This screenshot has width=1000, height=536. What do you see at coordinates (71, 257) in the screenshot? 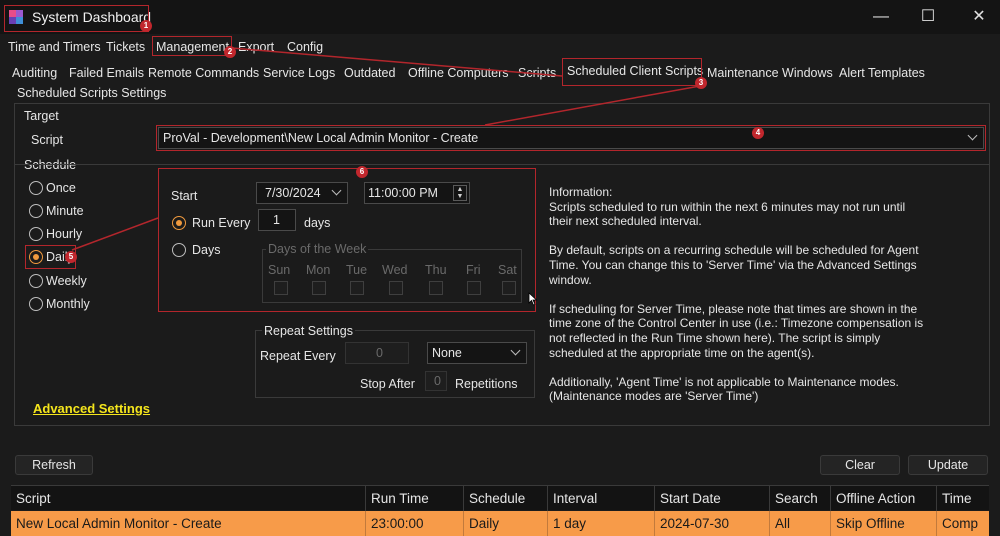
I see `callout-5-badge: 5` at bounding box center [71, 257].